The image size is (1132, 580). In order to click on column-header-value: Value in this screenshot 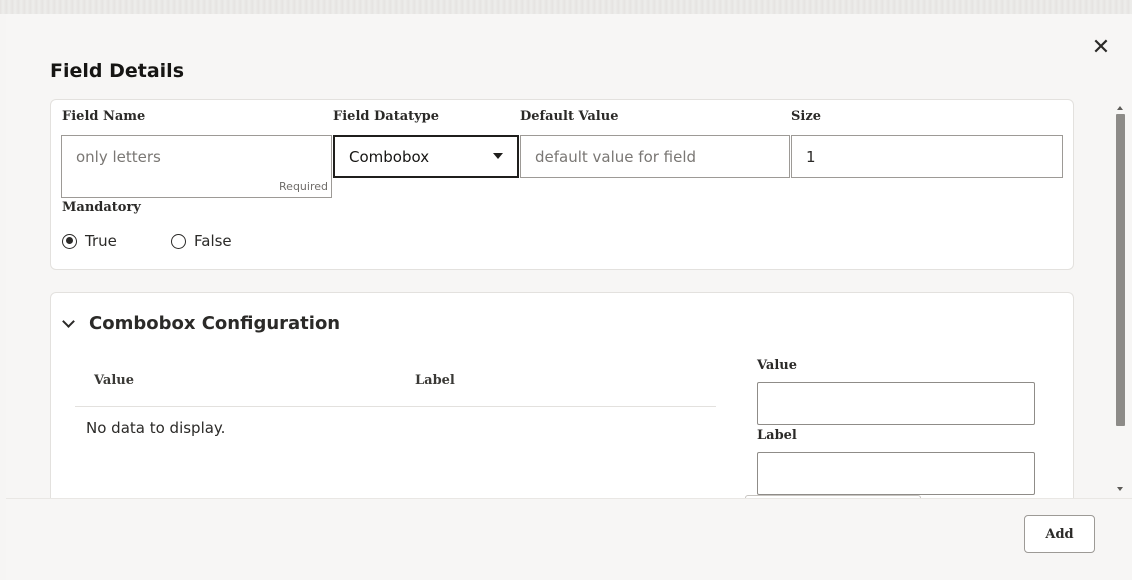, I will do `click(114, 380)`.